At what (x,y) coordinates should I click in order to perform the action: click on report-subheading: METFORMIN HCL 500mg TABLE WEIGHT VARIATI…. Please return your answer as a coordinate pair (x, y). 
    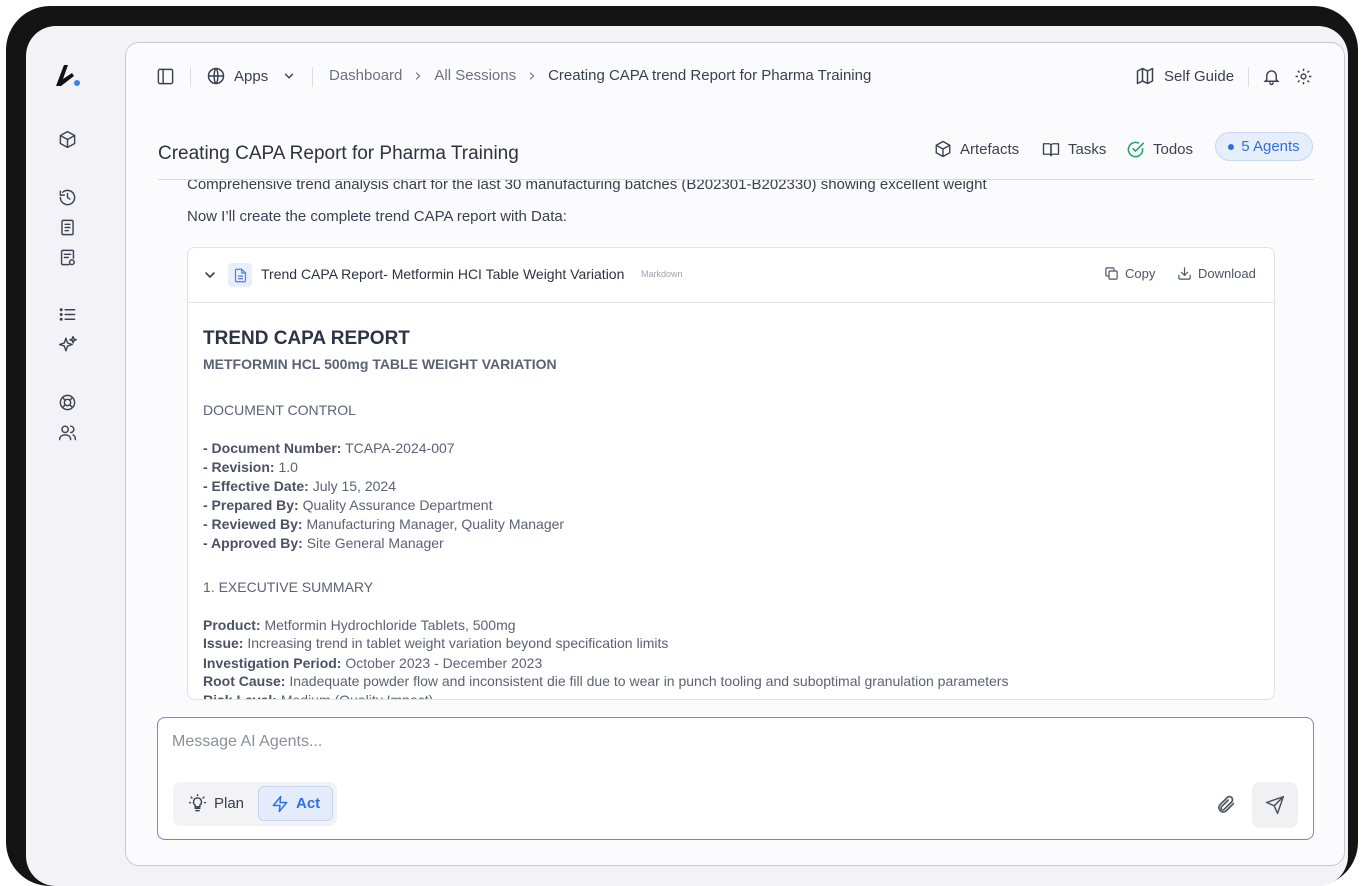
    Looking at the image, I should click on (380, 364).